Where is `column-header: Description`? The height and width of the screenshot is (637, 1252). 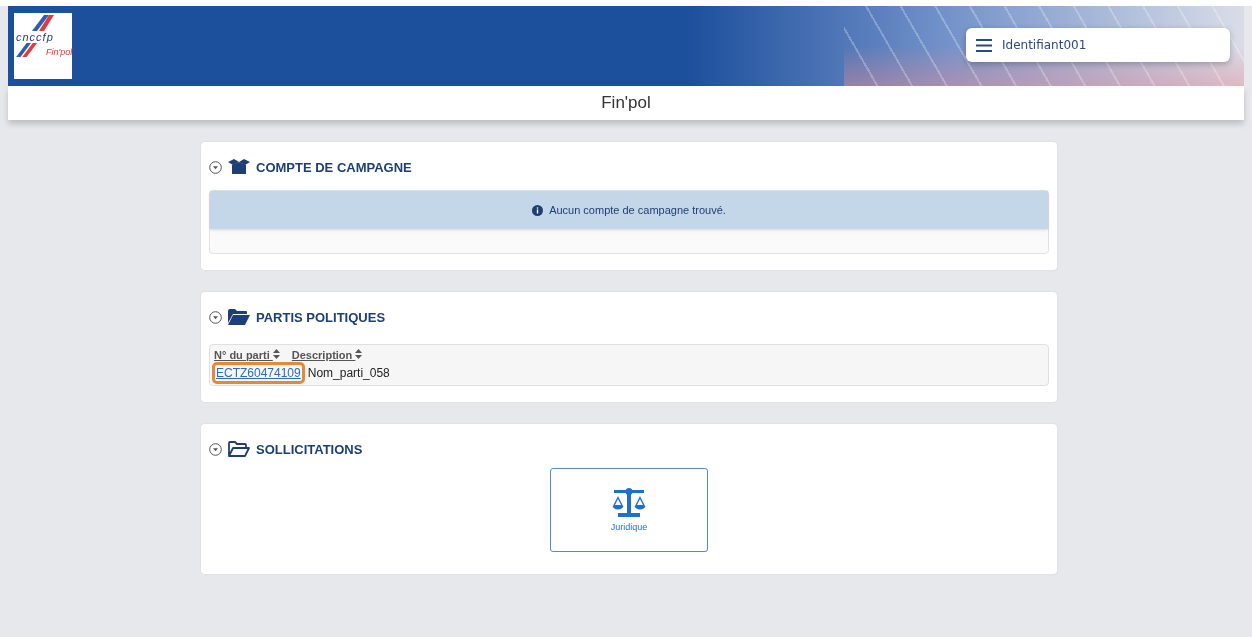 column-header: Description is located at coordinates (327, 355).